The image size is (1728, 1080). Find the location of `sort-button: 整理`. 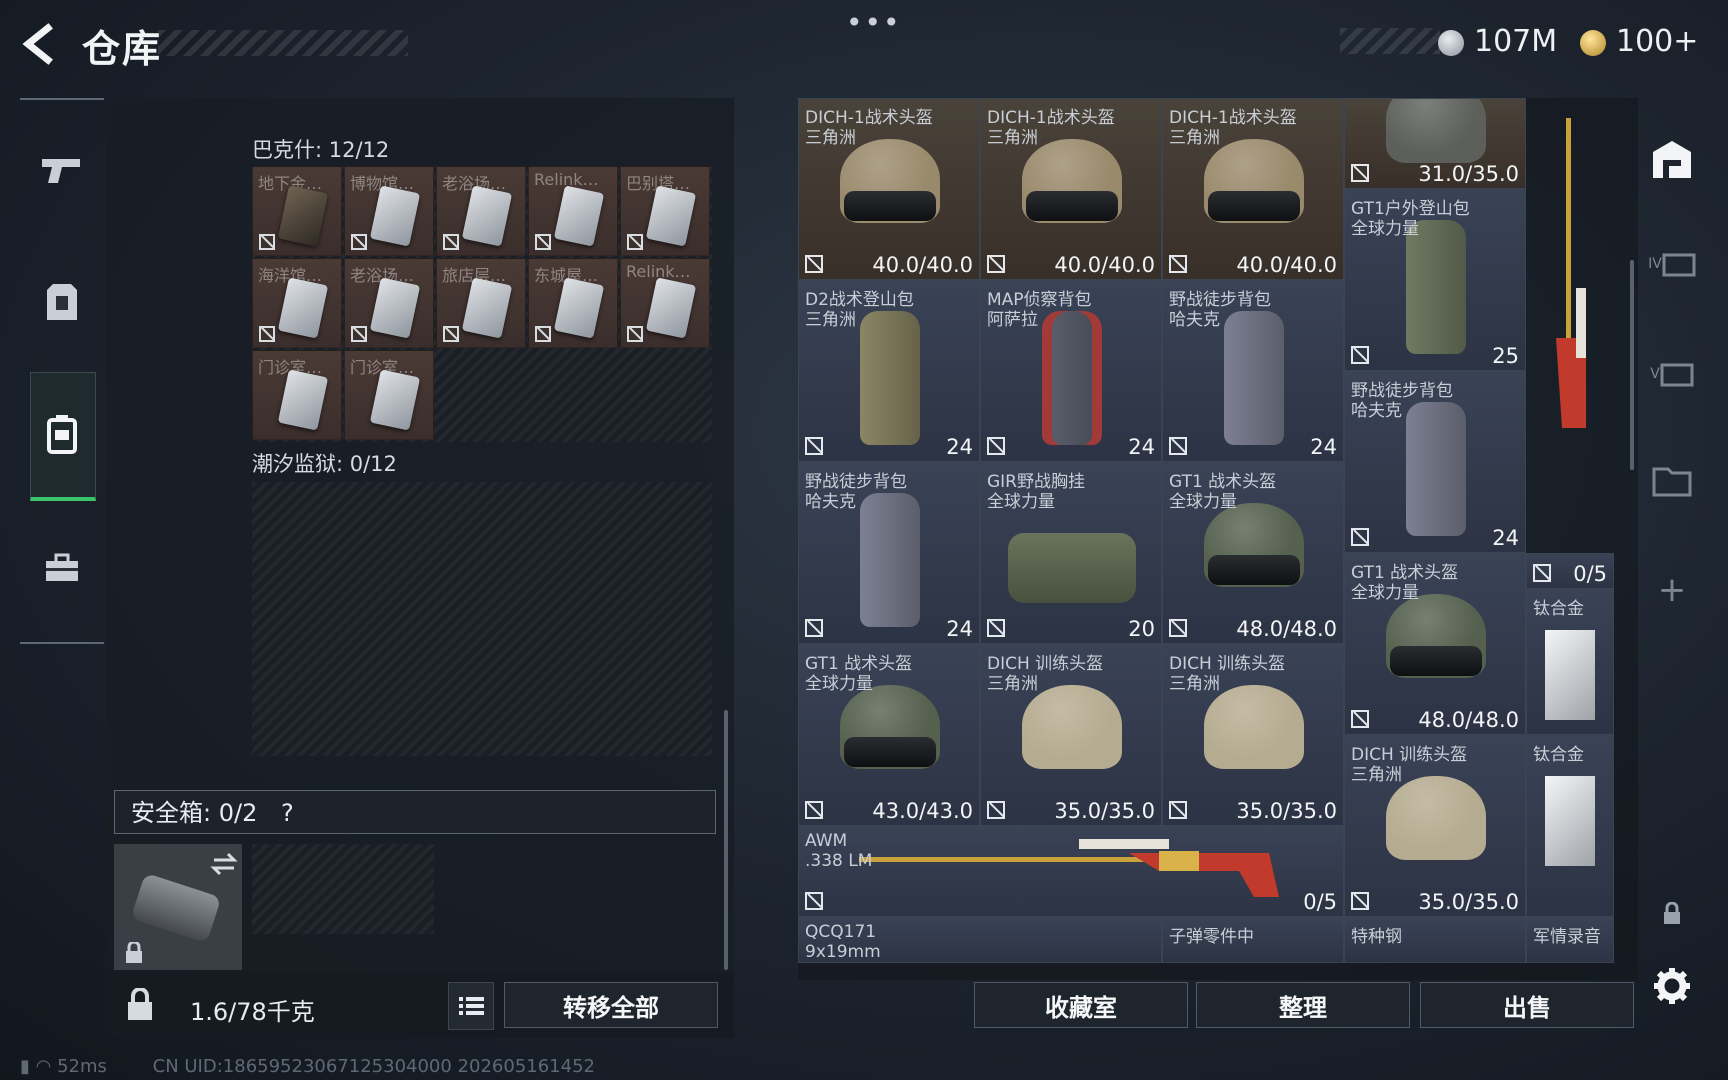

sort-button: 整理 is located at coordinates (1303, 1005).